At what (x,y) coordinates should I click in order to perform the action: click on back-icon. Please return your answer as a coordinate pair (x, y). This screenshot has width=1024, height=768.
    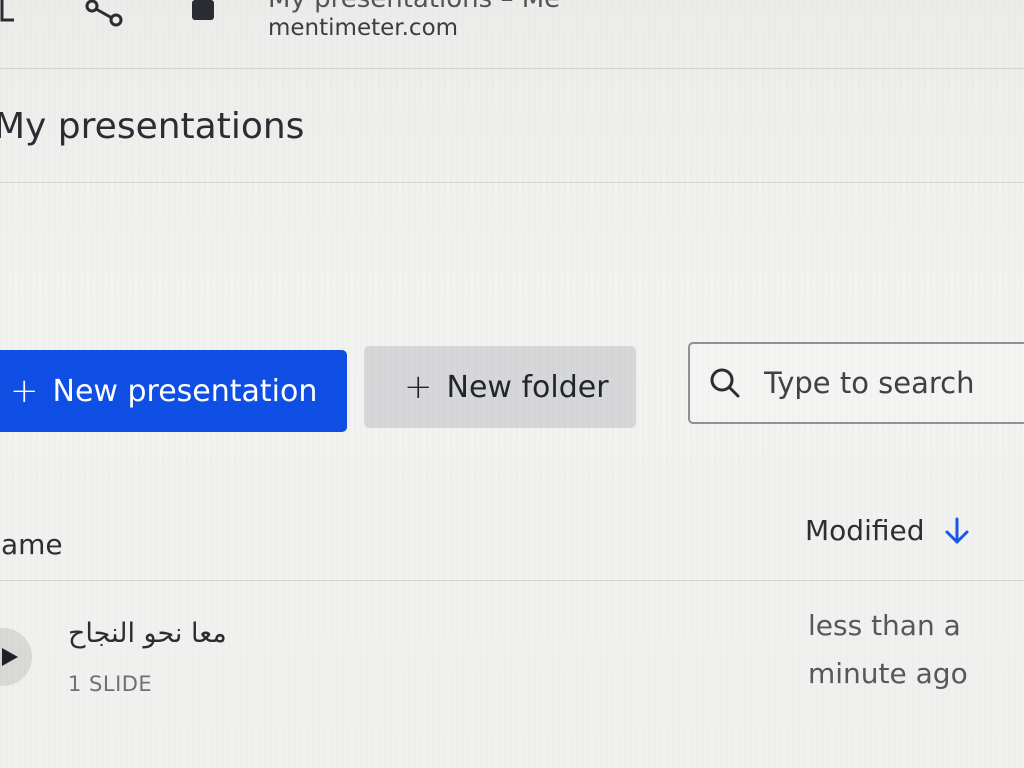
    Looking at the image, I should click on (11, 13).